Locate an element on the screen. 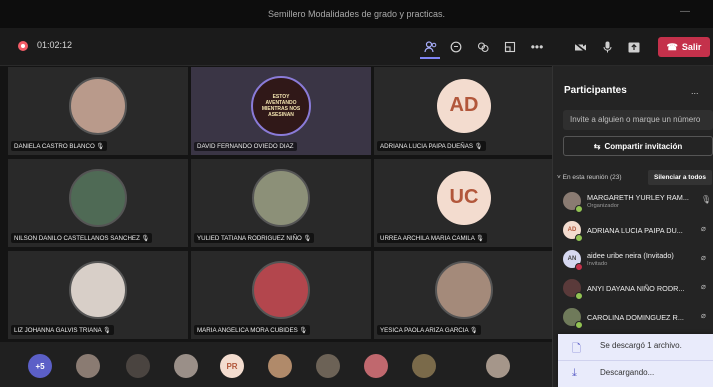  leave-label: Salir is located at coordinates (691, 47).